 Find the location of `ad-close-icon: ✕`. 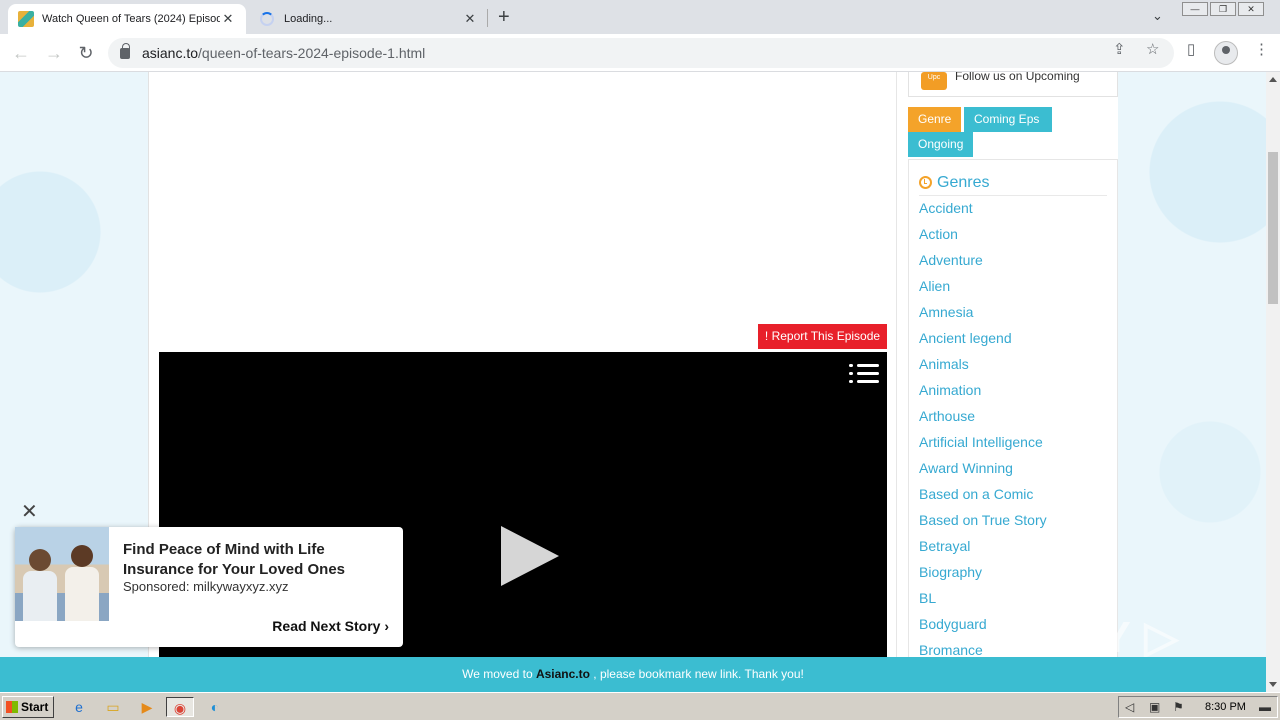

ad-close-icon: ✕ is located at coordinates (29, 512).